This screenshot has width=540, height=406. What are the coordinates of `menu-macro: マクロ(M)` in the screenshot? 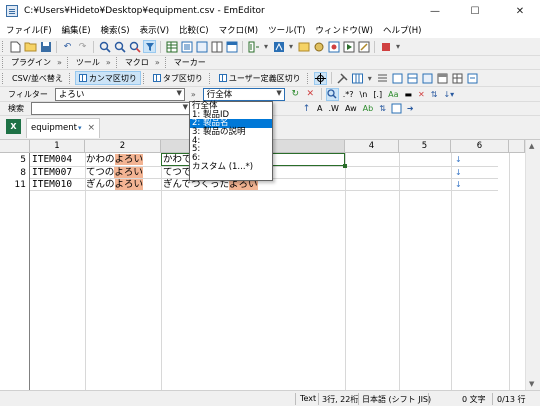 It's located at (238, 30).